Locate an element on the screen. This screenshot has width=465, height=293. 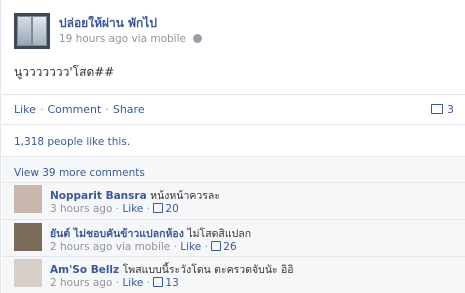
post-via: via mobile is located at coordinates (158, 39).